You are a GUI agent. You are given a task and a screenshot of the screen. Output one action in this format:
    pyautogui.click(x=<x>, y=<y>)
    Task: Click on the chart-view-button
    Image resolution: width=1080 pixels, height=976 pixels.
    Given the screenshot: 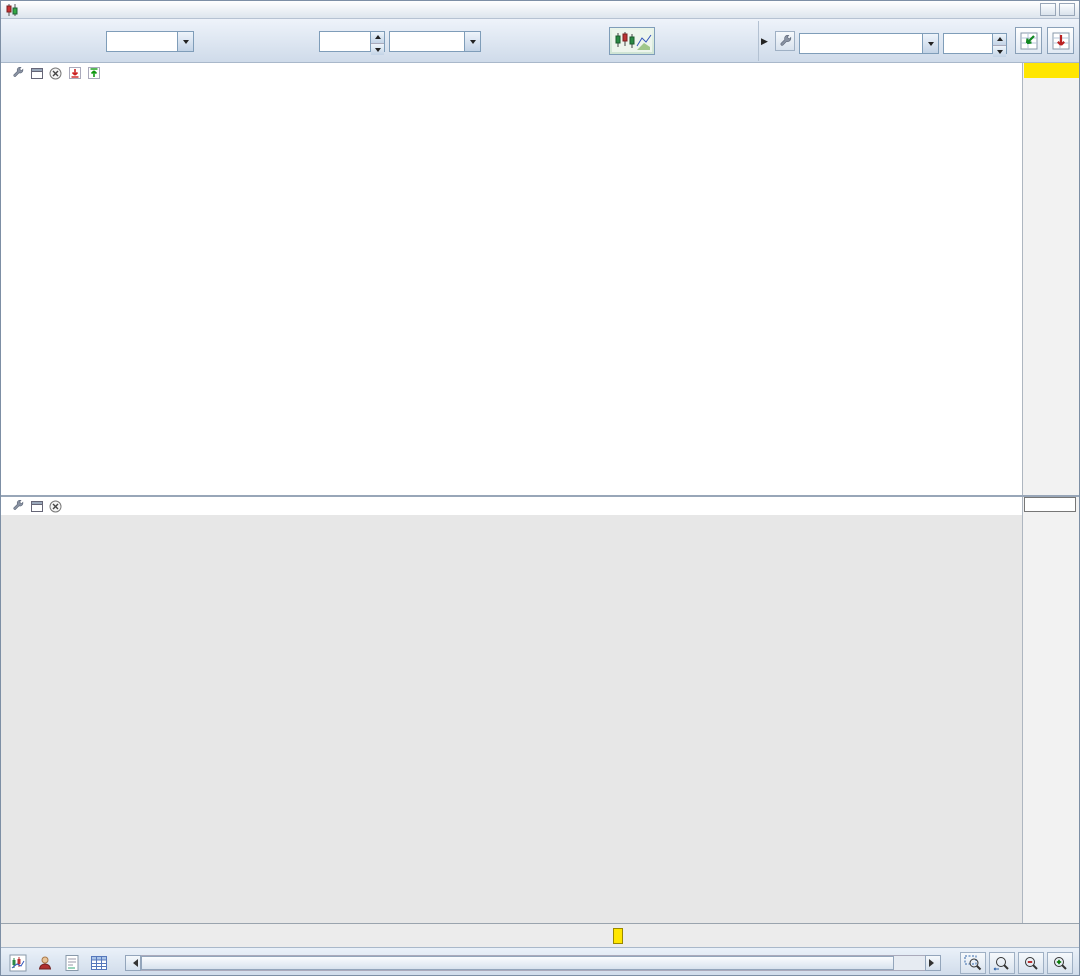 What is the action you would take?
    pyautogui.click(x=18, y=963)
    